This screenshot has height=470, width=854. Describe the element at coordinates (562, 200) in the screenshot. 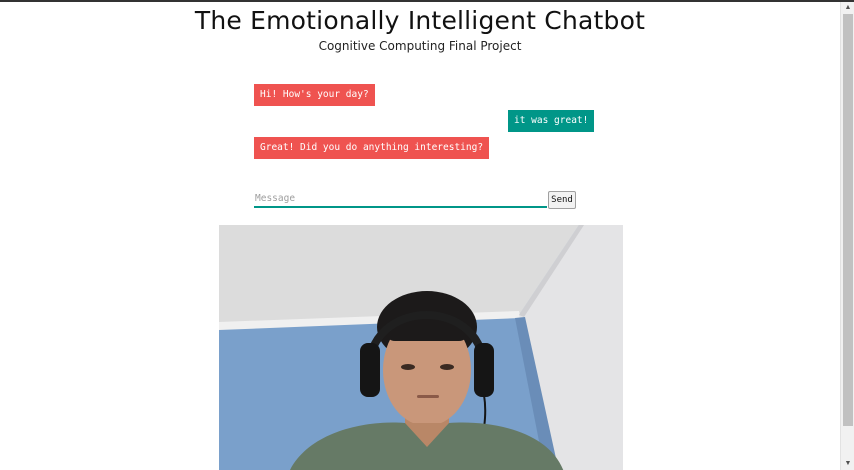

I see `send-button: Send` at that location.